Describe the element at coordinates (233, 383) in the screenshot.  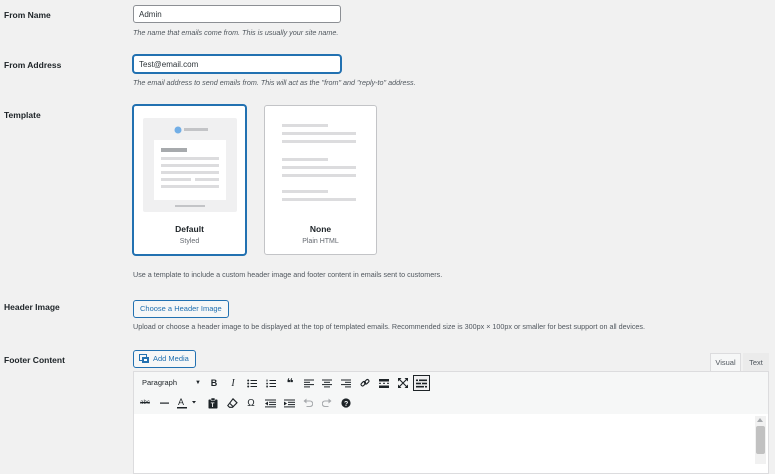
I see `italic-icon: I` at that location.